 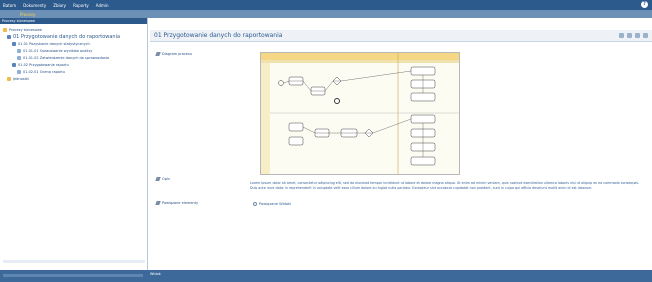 What do you see at coordinates (645, 35) in the screenshot?
I see `settings-icon` at bounding box center [645, 35].